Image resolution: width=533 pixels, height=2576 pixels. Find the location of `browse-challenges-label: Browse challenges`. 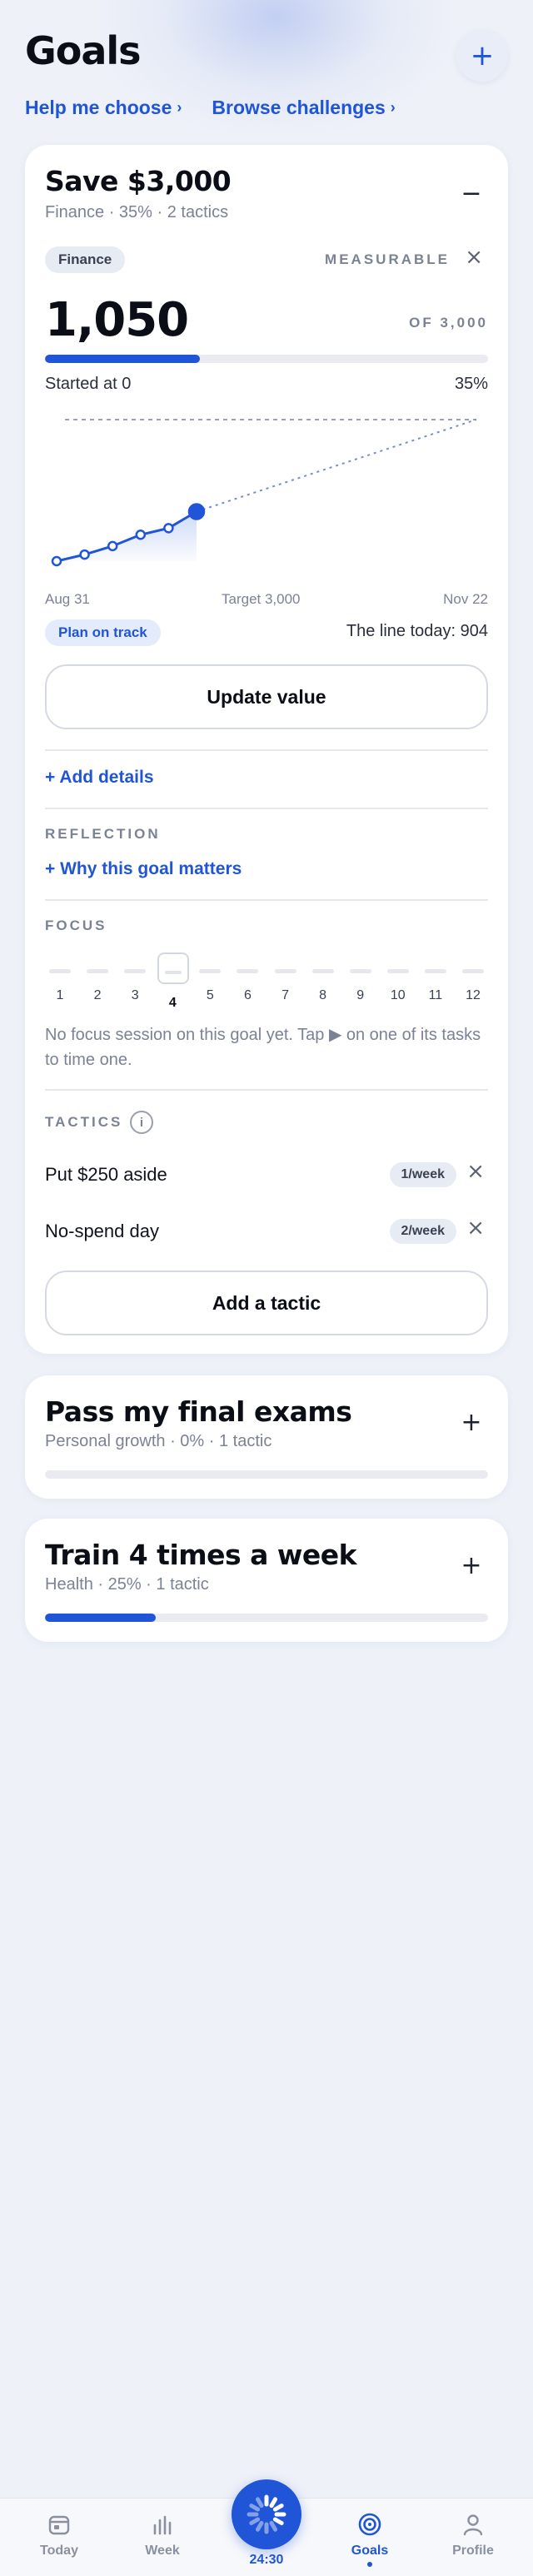

browse-challenges-label: Browse challenges is located at coordinates (299, 107).